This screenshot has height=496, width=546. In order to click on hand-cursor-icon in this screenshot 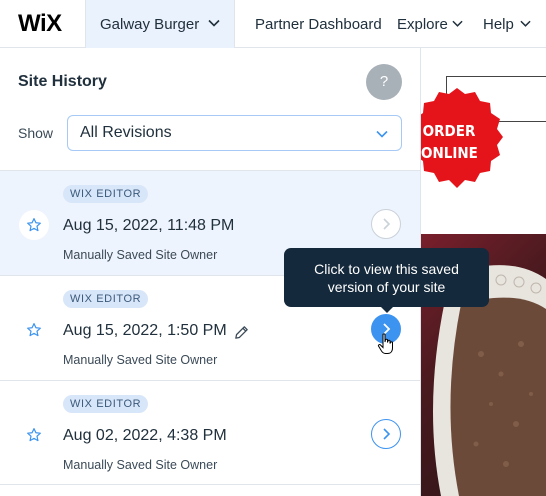, I will do `click(385, 343)`.